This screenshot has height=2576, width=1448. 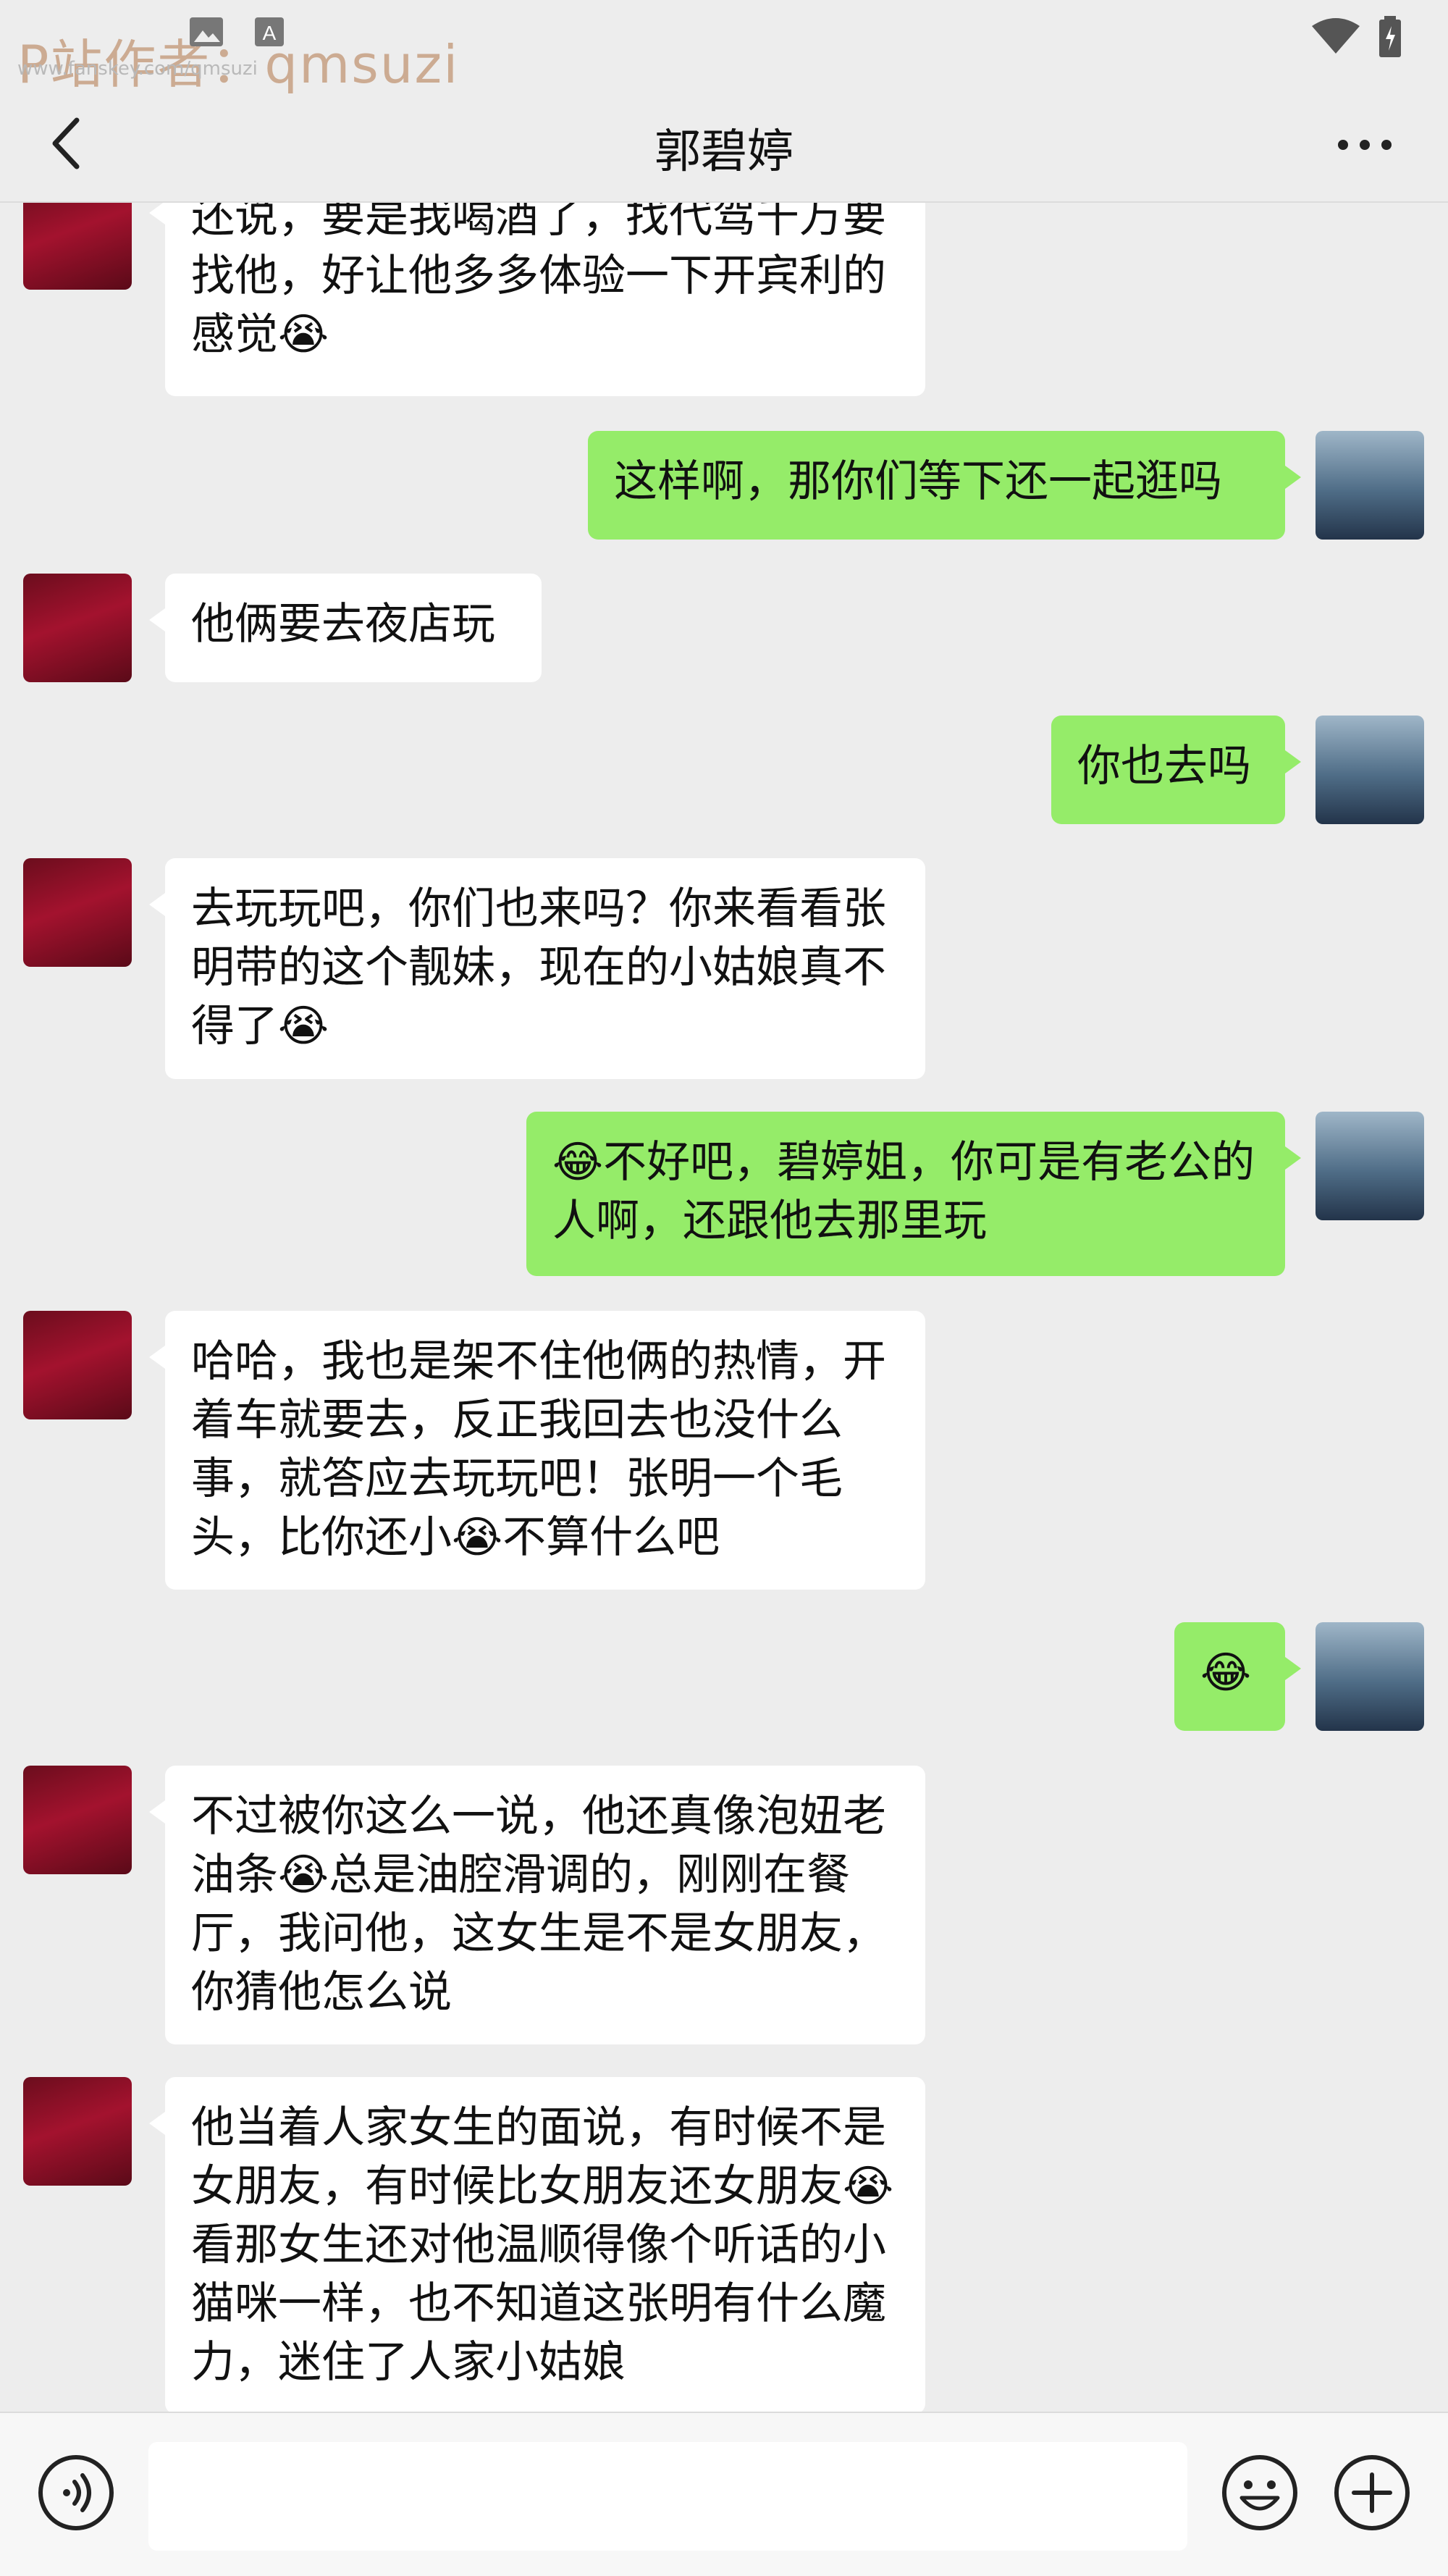 What do you see at coordinates (913, 1194) in the screenshot?
I see `sent-message: 😂不好吧，碧婷姐，你可是有老公的人啊，还跟他去那里玩` at bounding box center [913, 1194].